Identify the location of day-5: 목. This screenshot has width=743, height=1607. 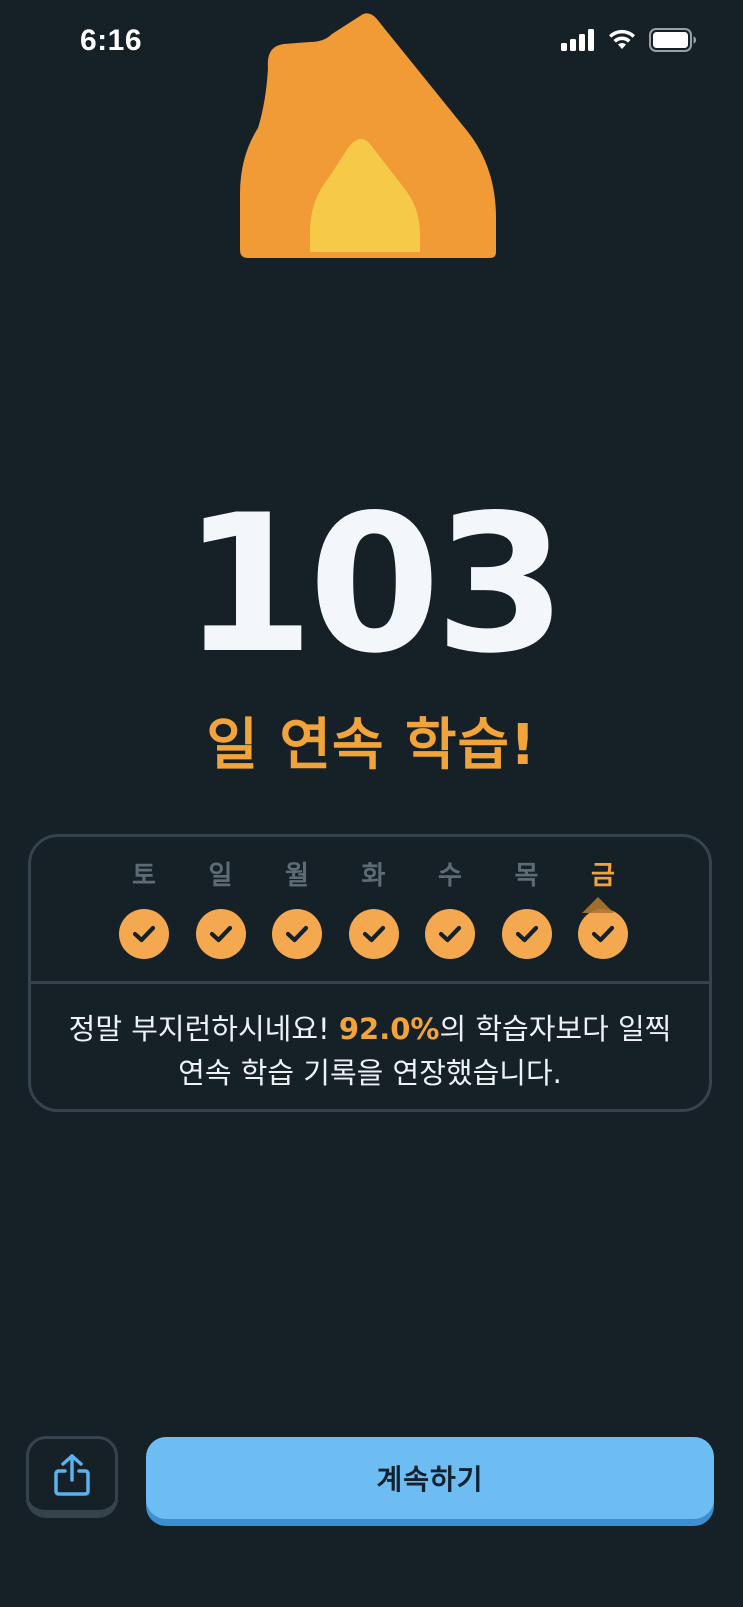
(527, 909).